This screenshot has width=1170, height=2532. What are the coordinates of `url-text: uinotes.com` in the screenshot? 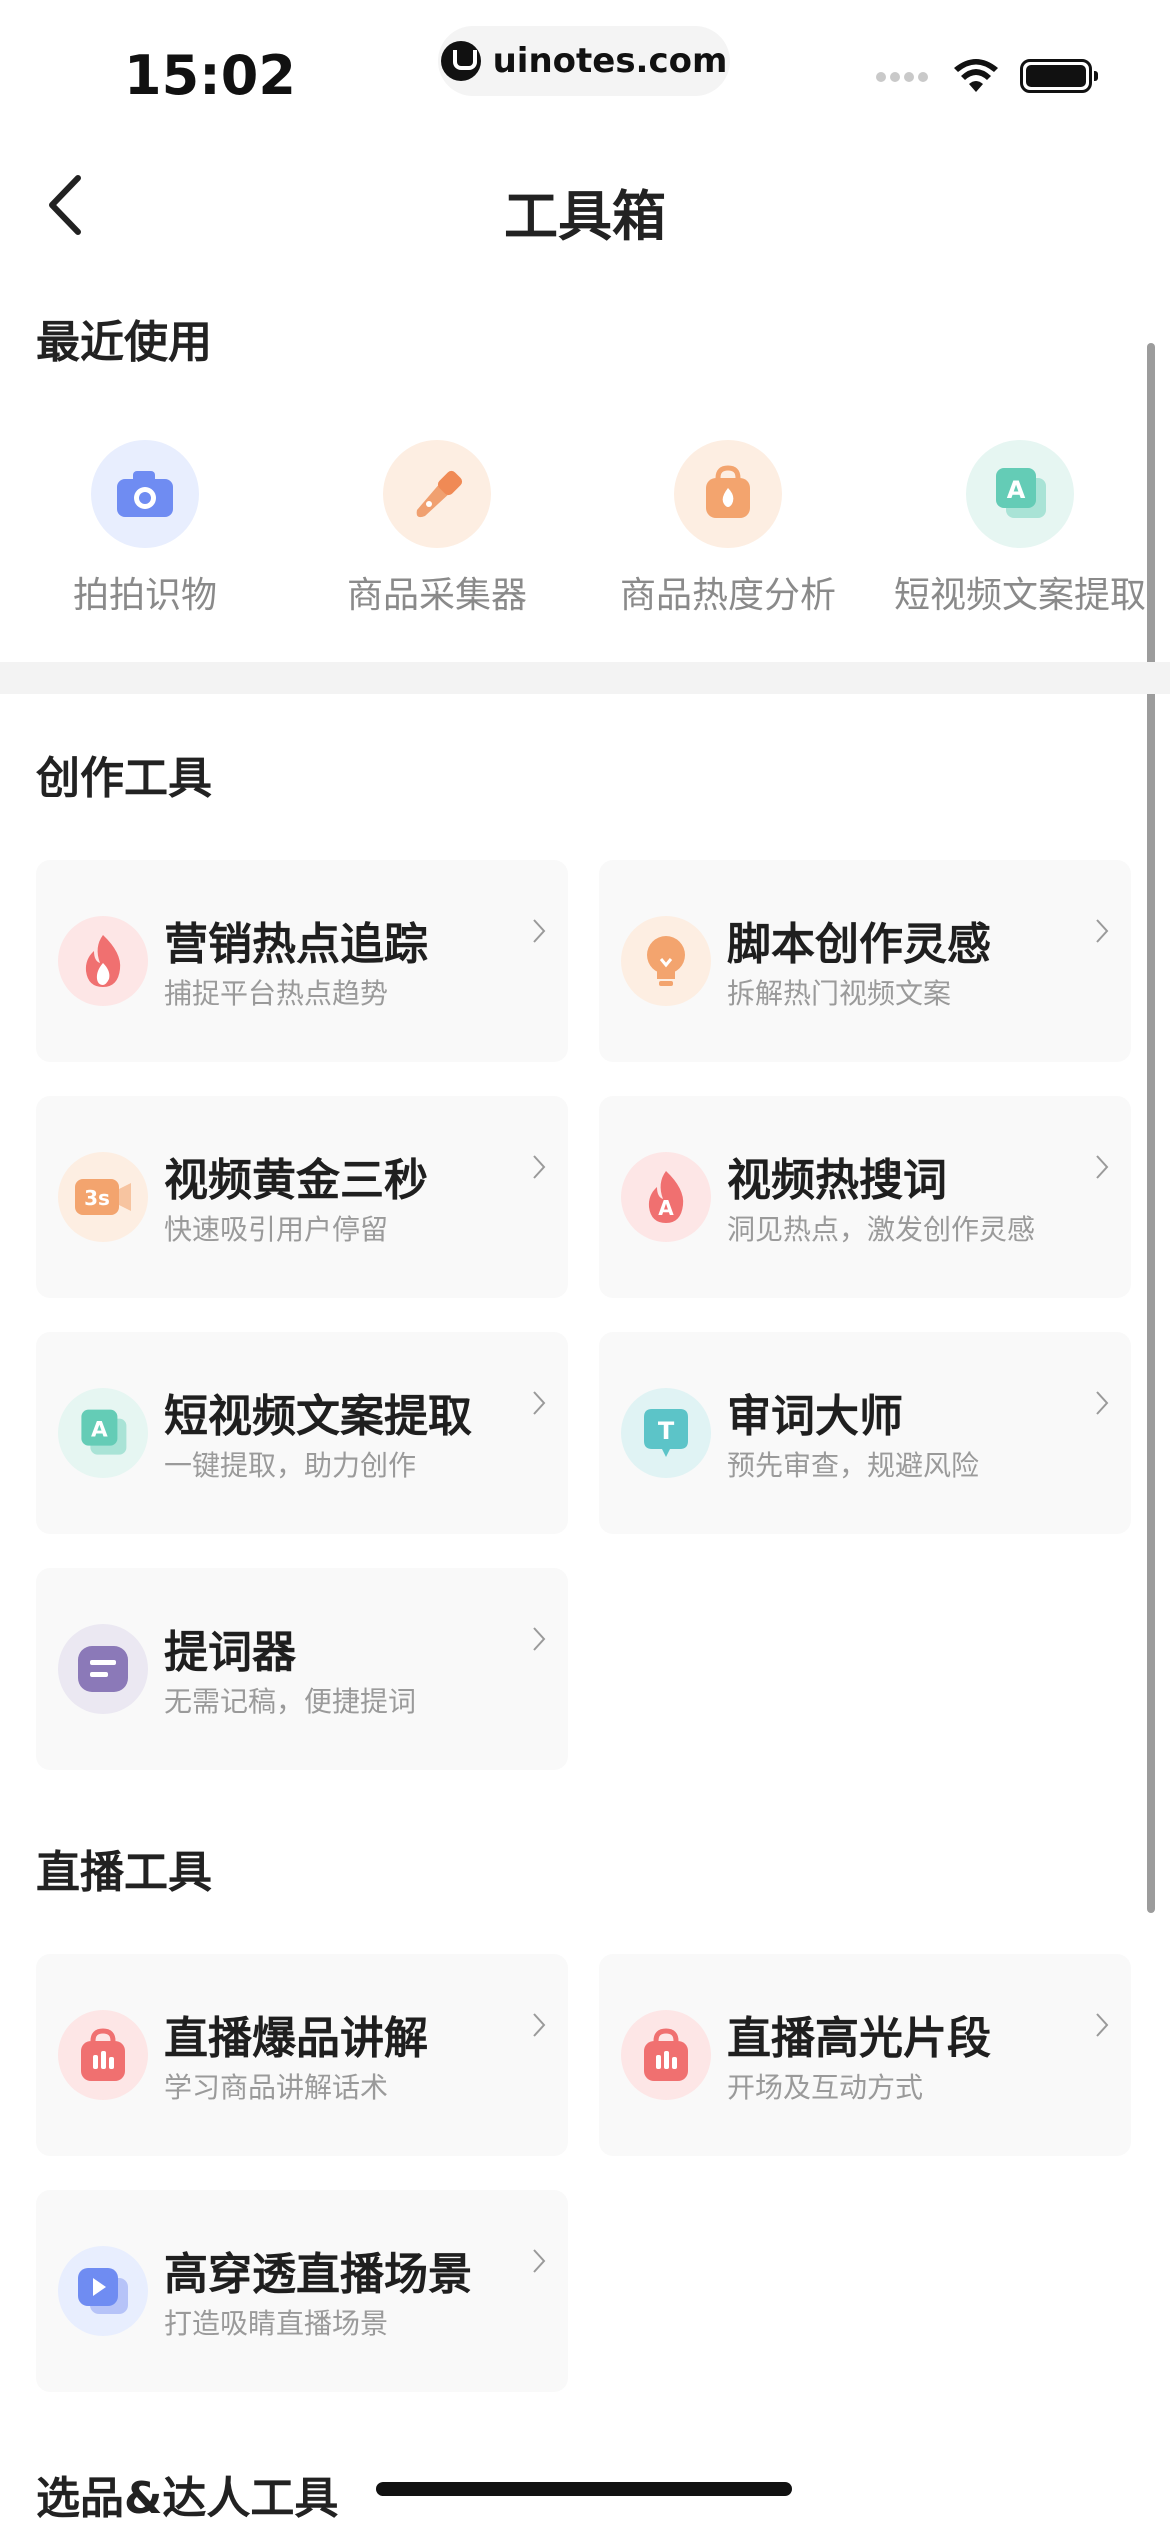 It's located at (610, 61).